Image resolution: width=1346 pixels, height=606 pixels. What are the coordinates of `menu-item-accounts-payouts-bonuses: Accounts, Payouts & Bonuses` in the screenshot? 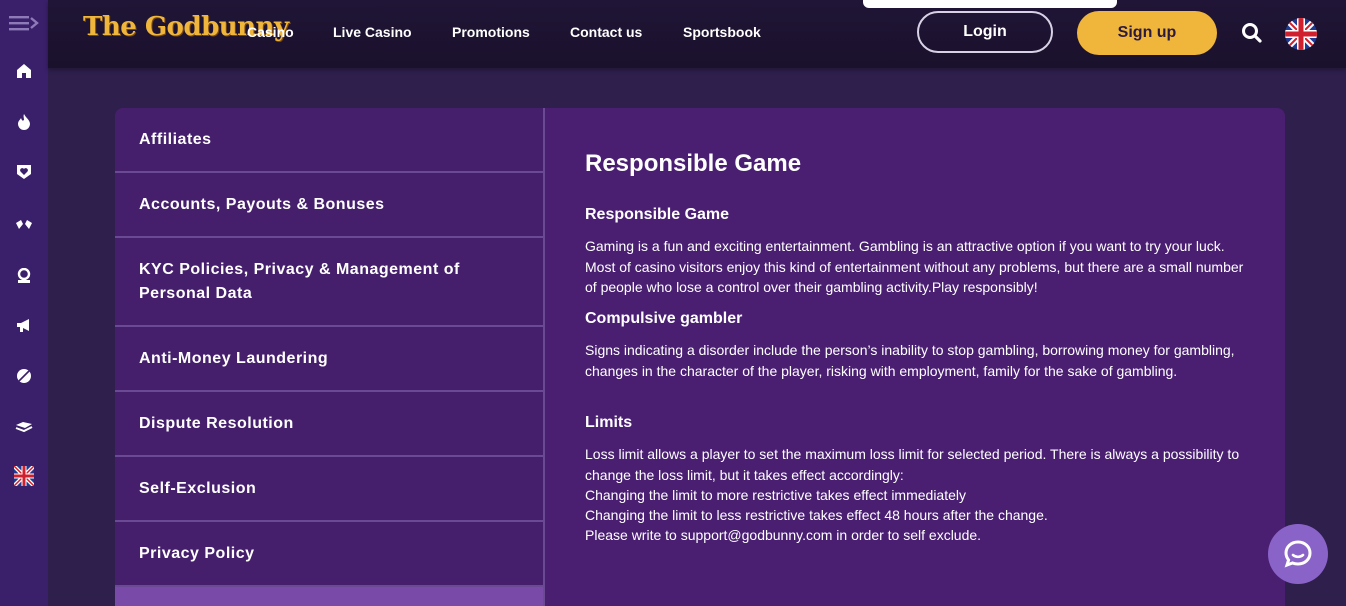 It's located at (329, 205).